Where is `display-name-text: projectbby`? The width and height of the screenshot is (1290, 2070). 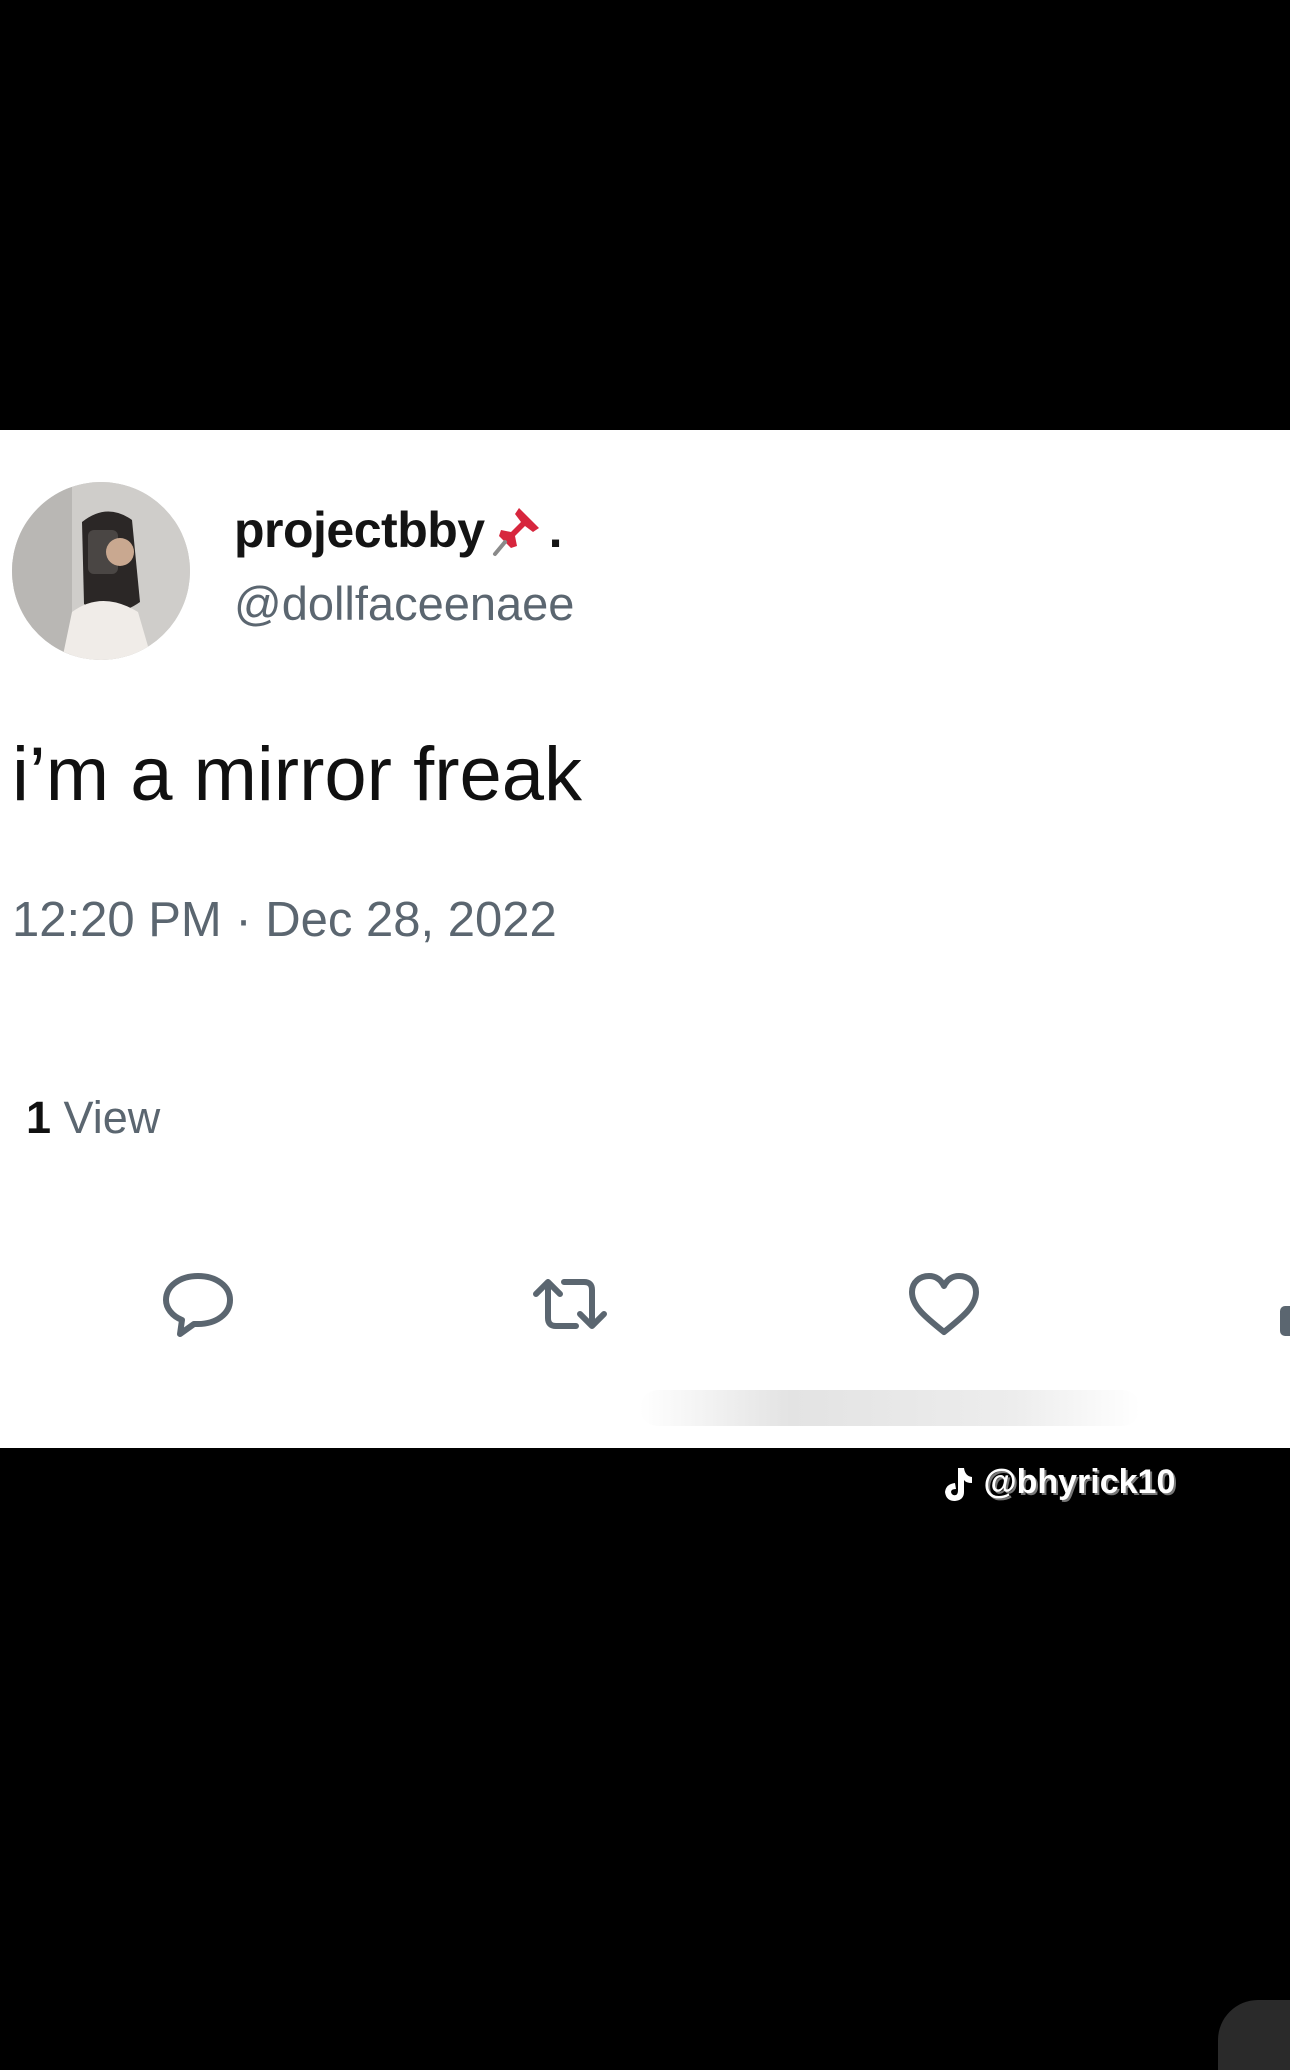
display-name-text: projectbby is located at coordinates (359, 530).